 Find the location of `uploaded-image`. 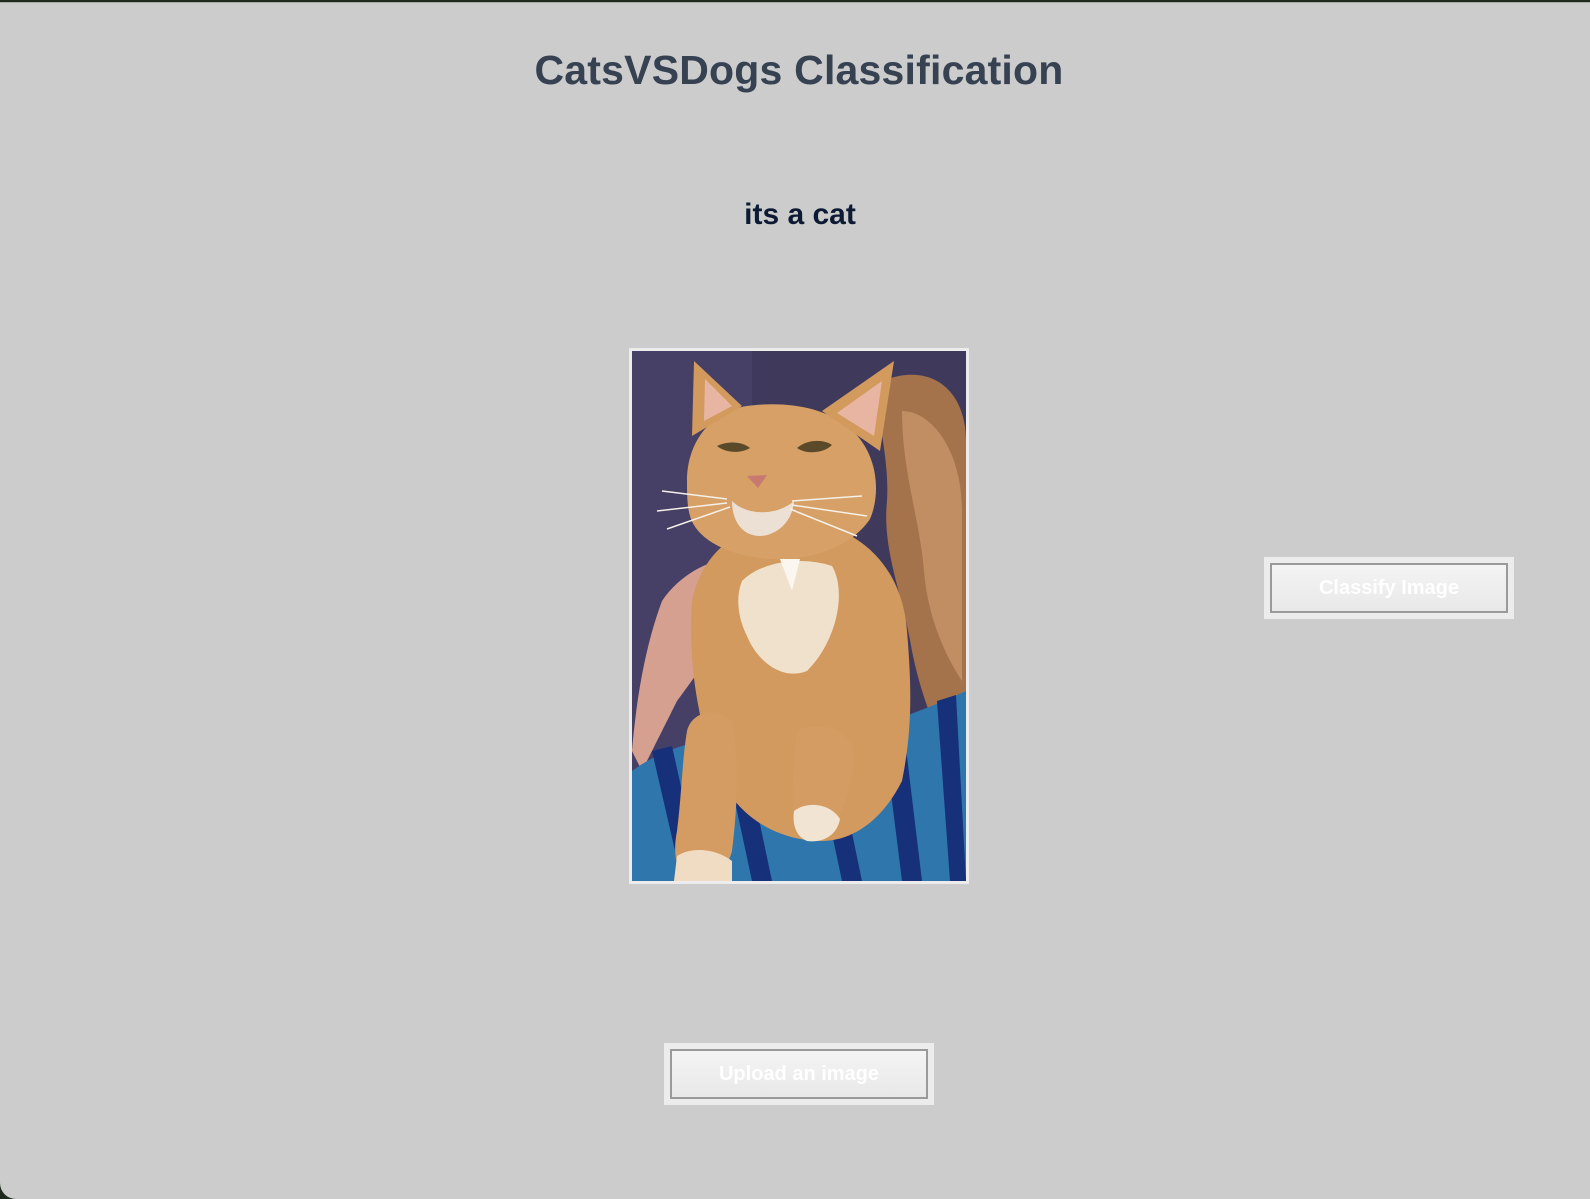

uploaded-image is located at coordinates (799, 616).